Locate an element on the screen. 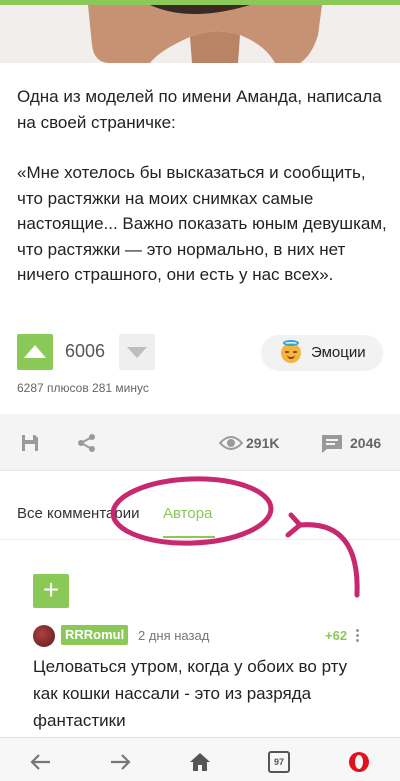  vote-row: 6006 Эмоции is located at coordinates (200, 354).